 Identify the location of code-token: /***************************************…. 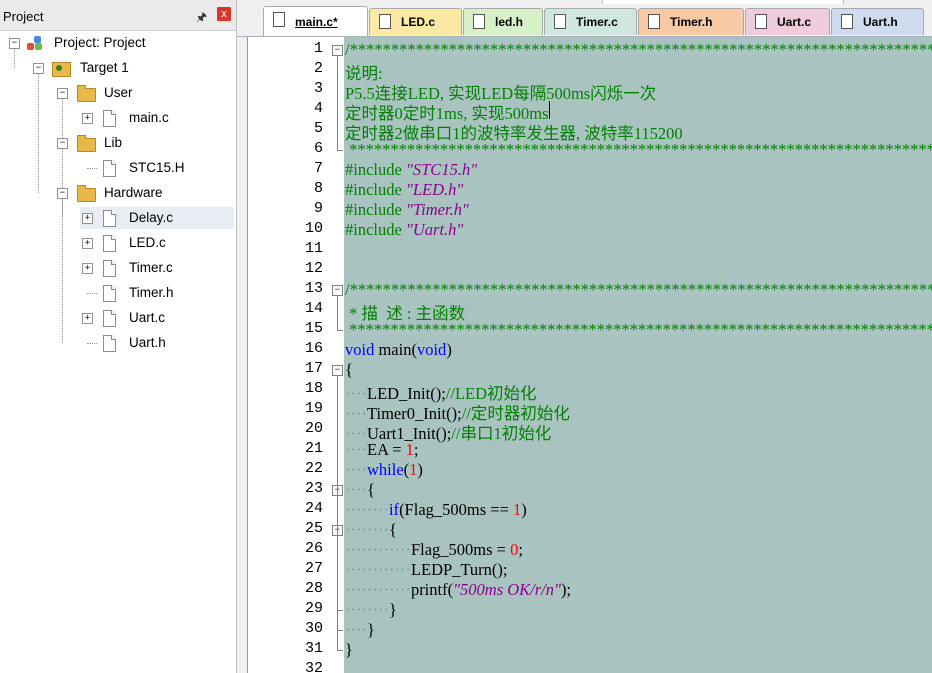
(638, 289).